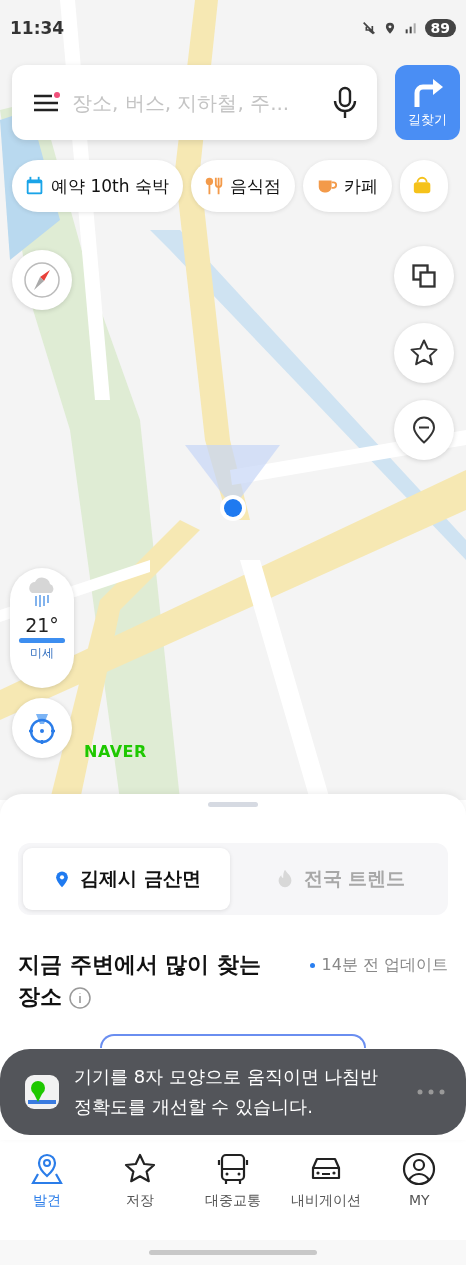 This screenshot has width=466, height=1265. Describe the element at coordinates (227, 1092) in the screenshot. I see `toast-text: 기기를 8자 모양으로 움직이면 나침반 정확도를 개선할 수 있습니다.` at that location.